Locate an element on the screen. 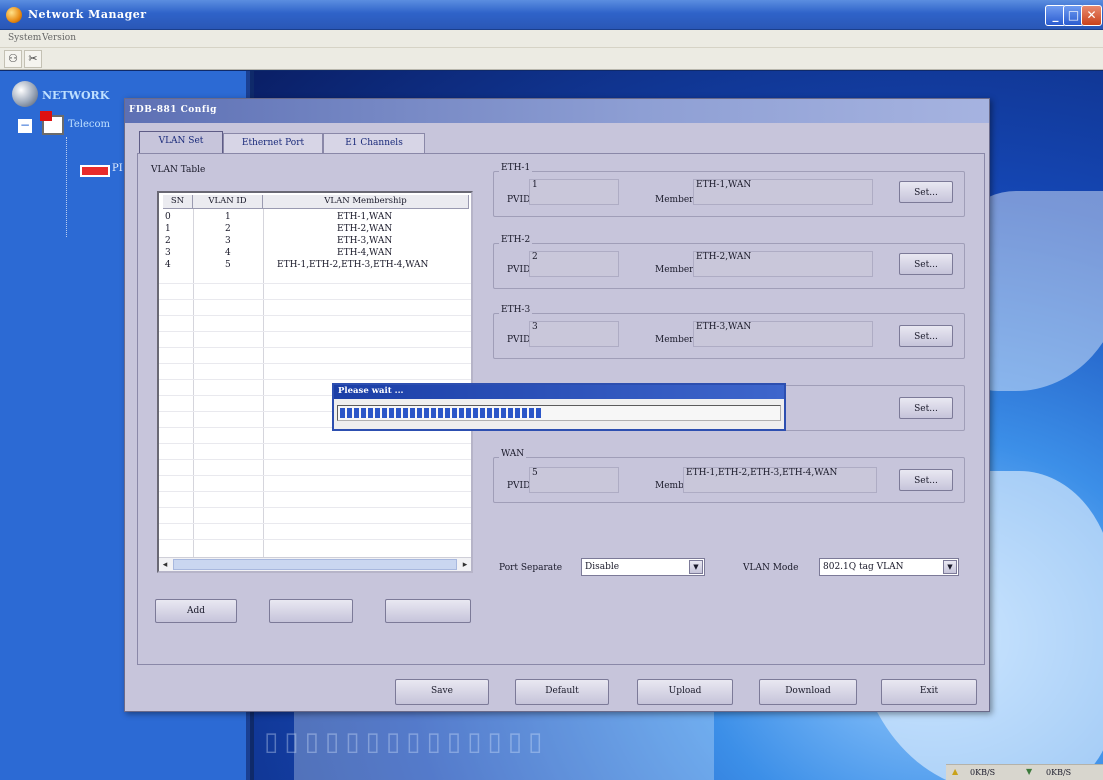 Image resolution: width=1103 pixels, height=780 pixels. col-header-sn: SN is located at coordinates (178, 202).